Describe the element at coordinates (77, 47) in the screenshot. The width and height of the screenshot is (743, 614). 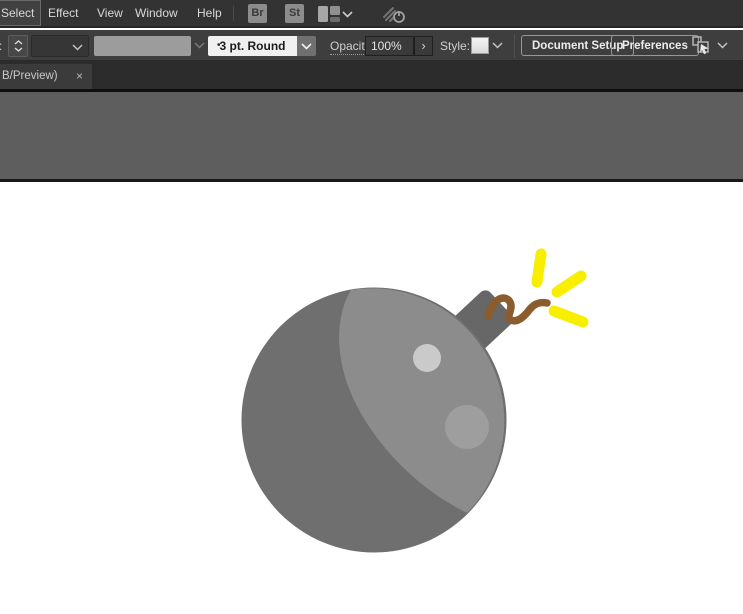
I see `stroke-weight-chevron-icon` at that location.